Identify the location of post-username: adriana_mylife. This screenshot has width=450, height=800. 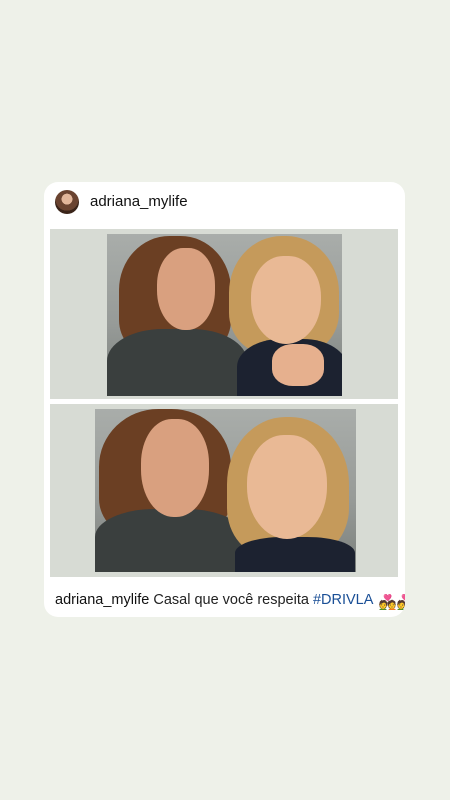
(139, 201).